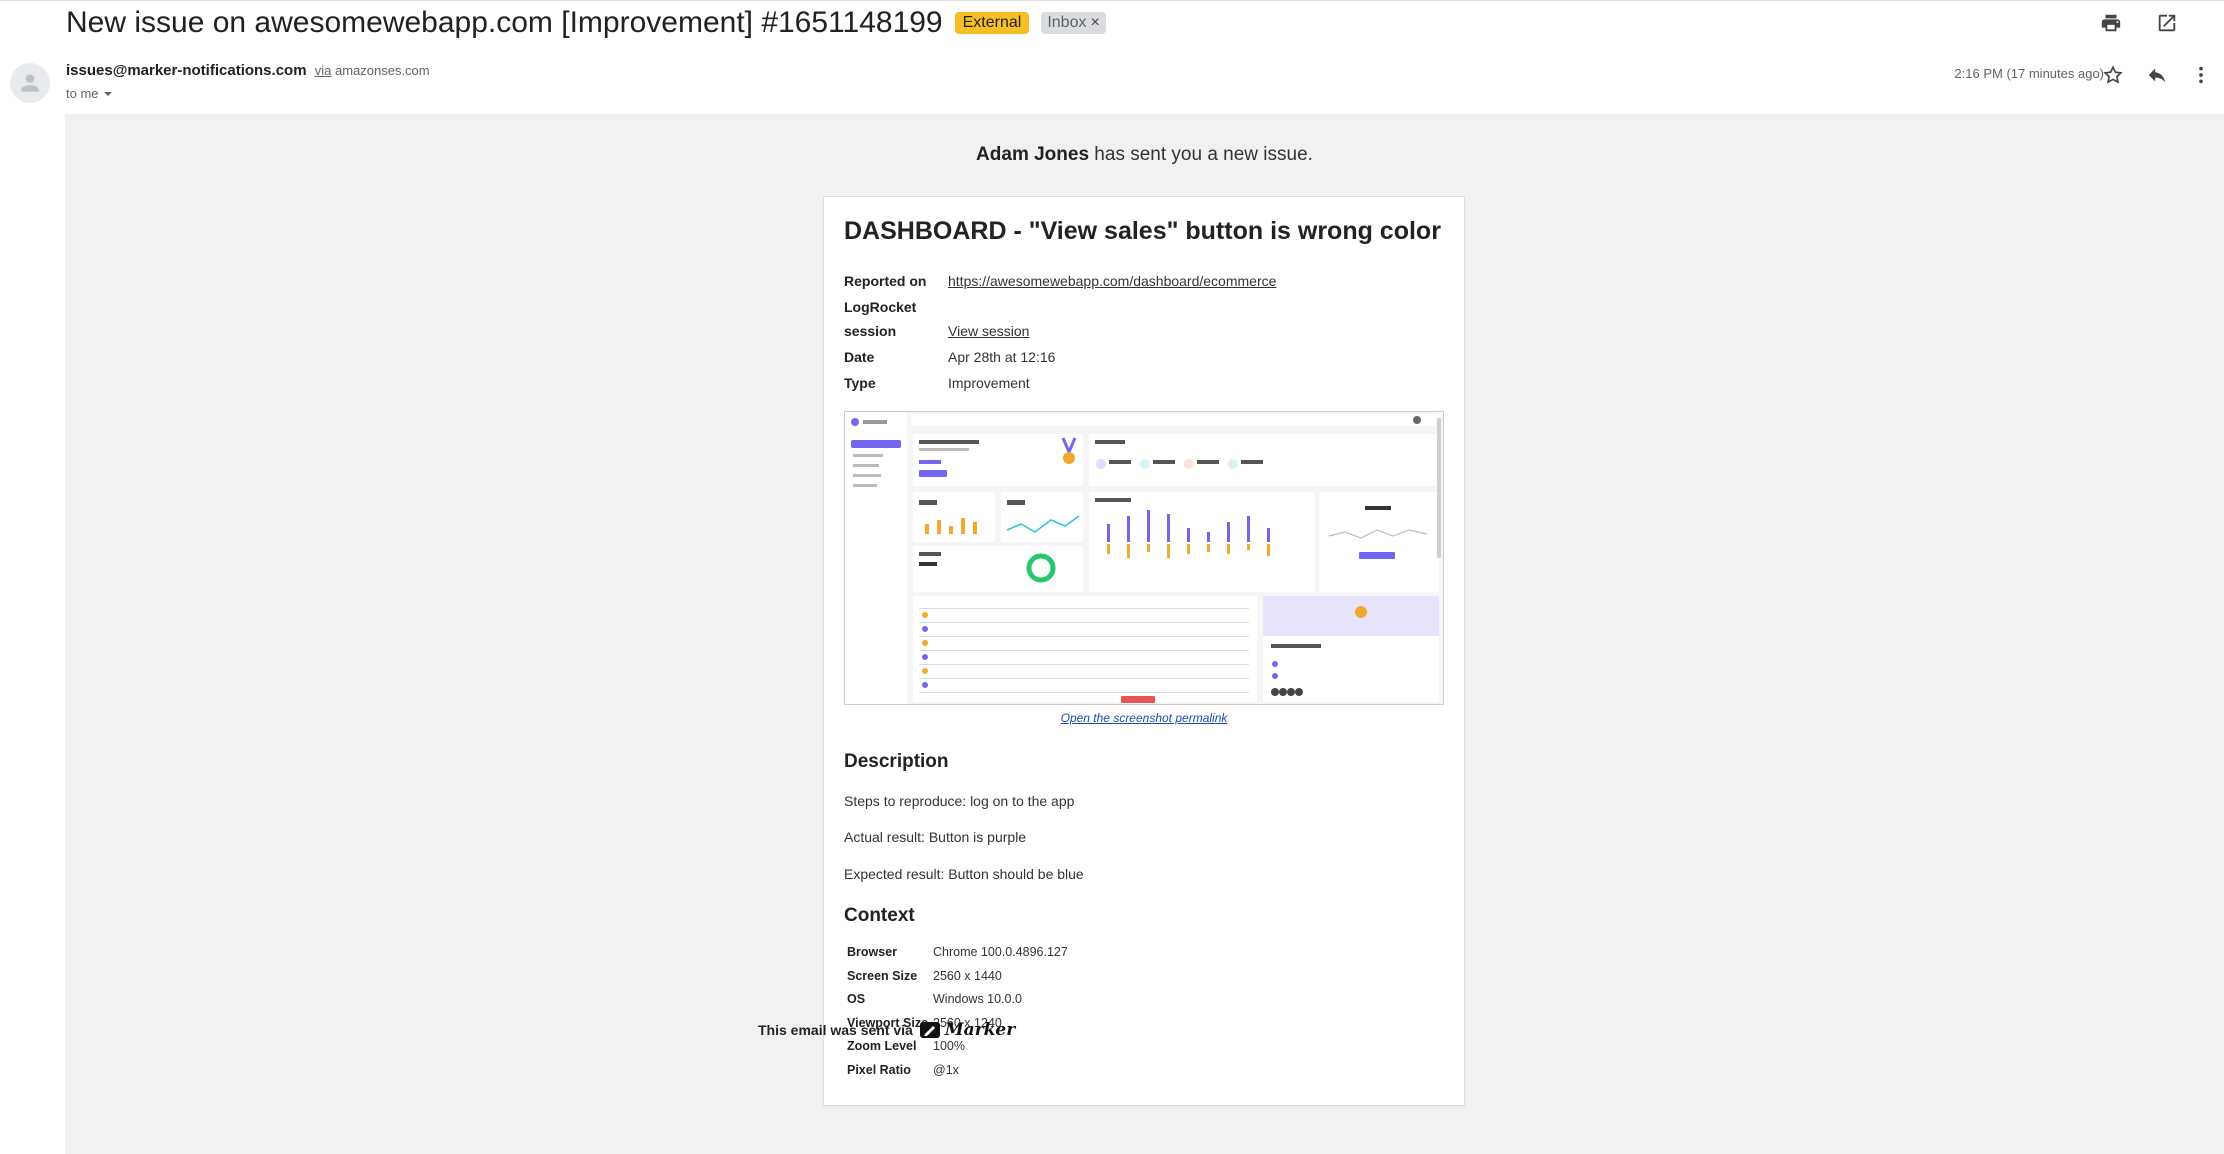 The image size is (2224, 1154). What do you see at coordinates (929, 1030) in the screenshot?
I see `marker-pen-icon` at bounding box center [929, 1030].